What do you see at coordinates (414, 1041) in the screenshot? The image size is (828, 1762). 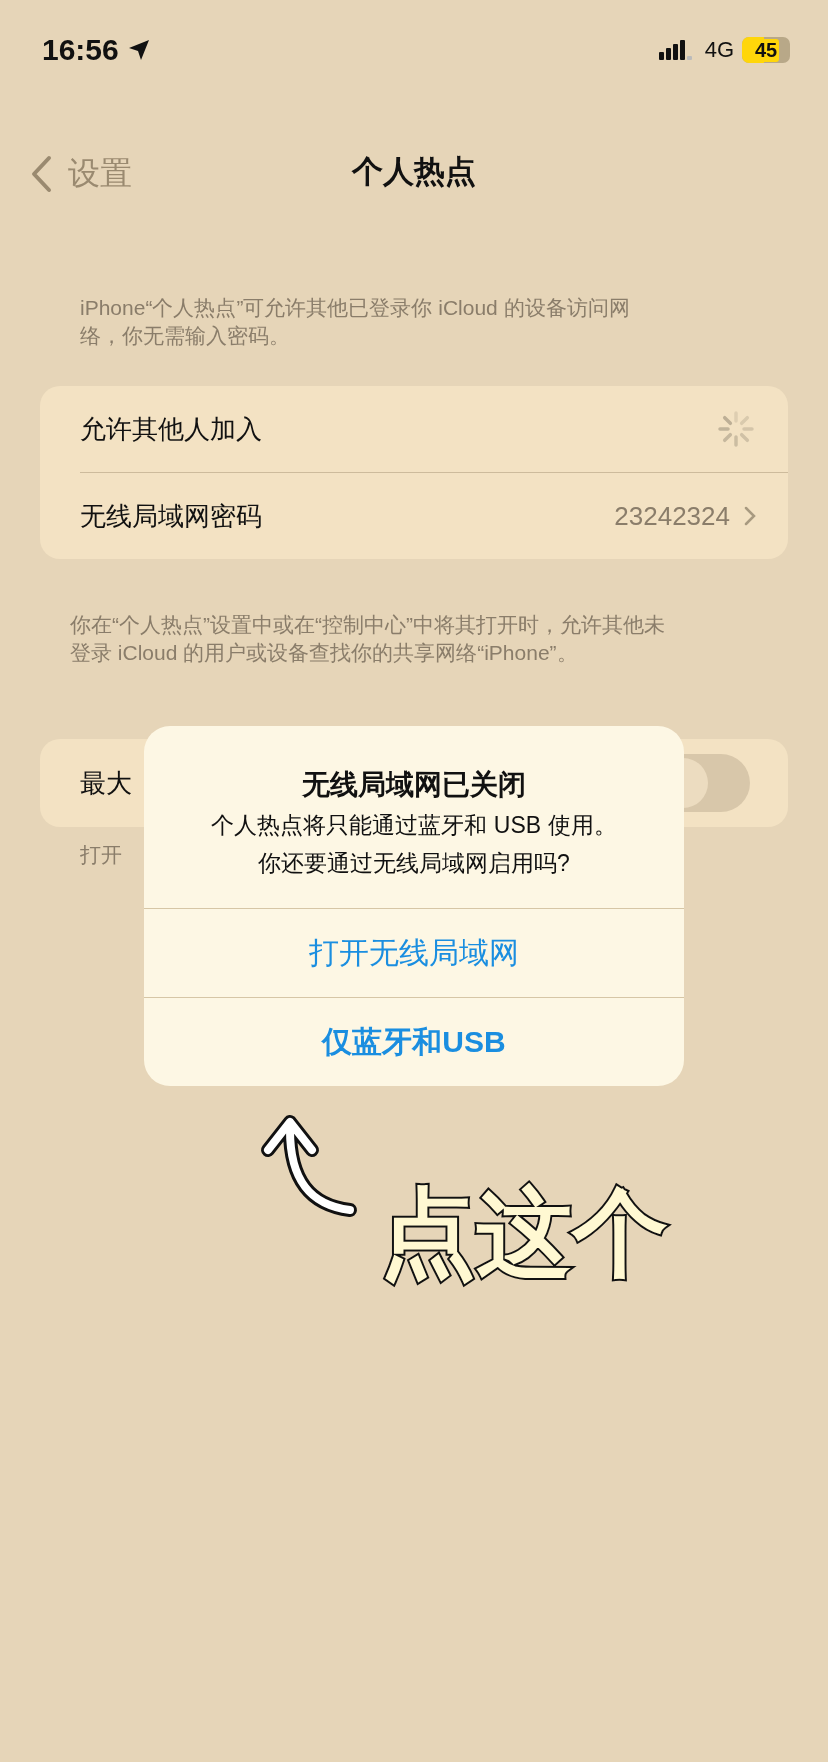 I see `alert-button: 仅蓝牙和USB` at bounding box center [414, 1041].